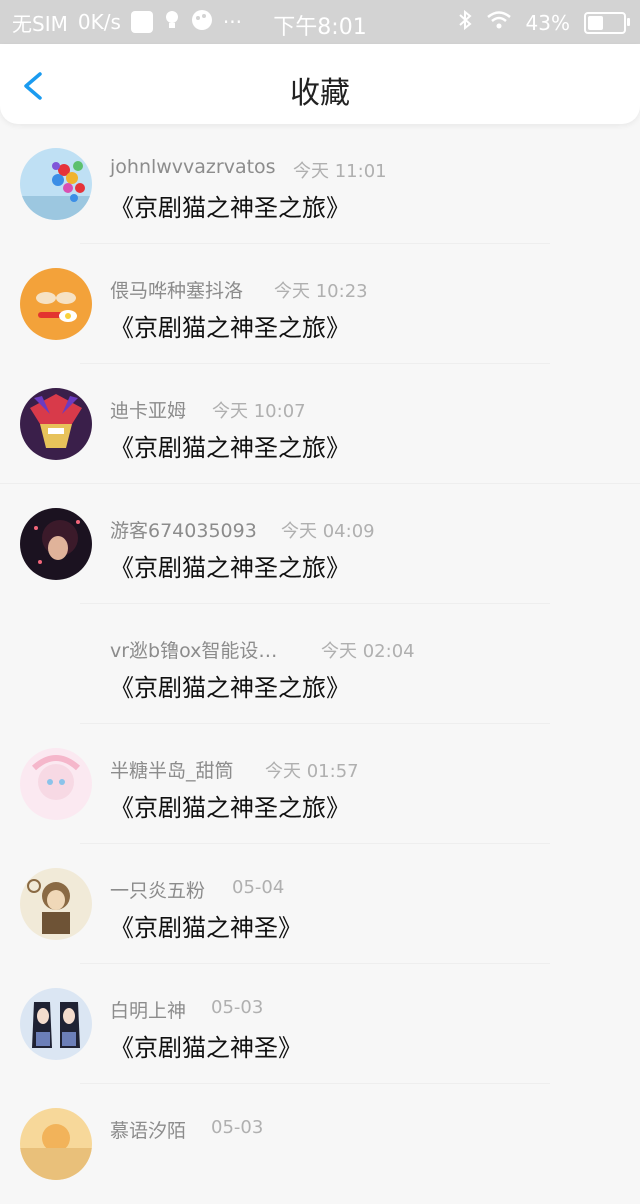 This screenshot has width=640, height=1204. What do you see at coordinates (607, 22) in the screenshot?
I see `battery-icon` at bounding box center [607, 22].